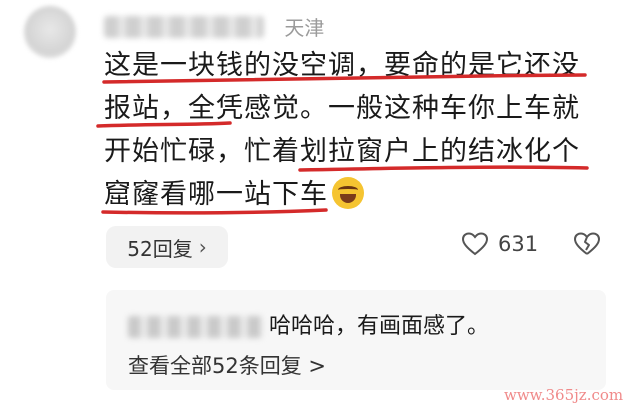 This screenshot has width=640, height=410. Describe the element at coordinates (475, 244) in the screenshot. I see `heart-icon` at that location.